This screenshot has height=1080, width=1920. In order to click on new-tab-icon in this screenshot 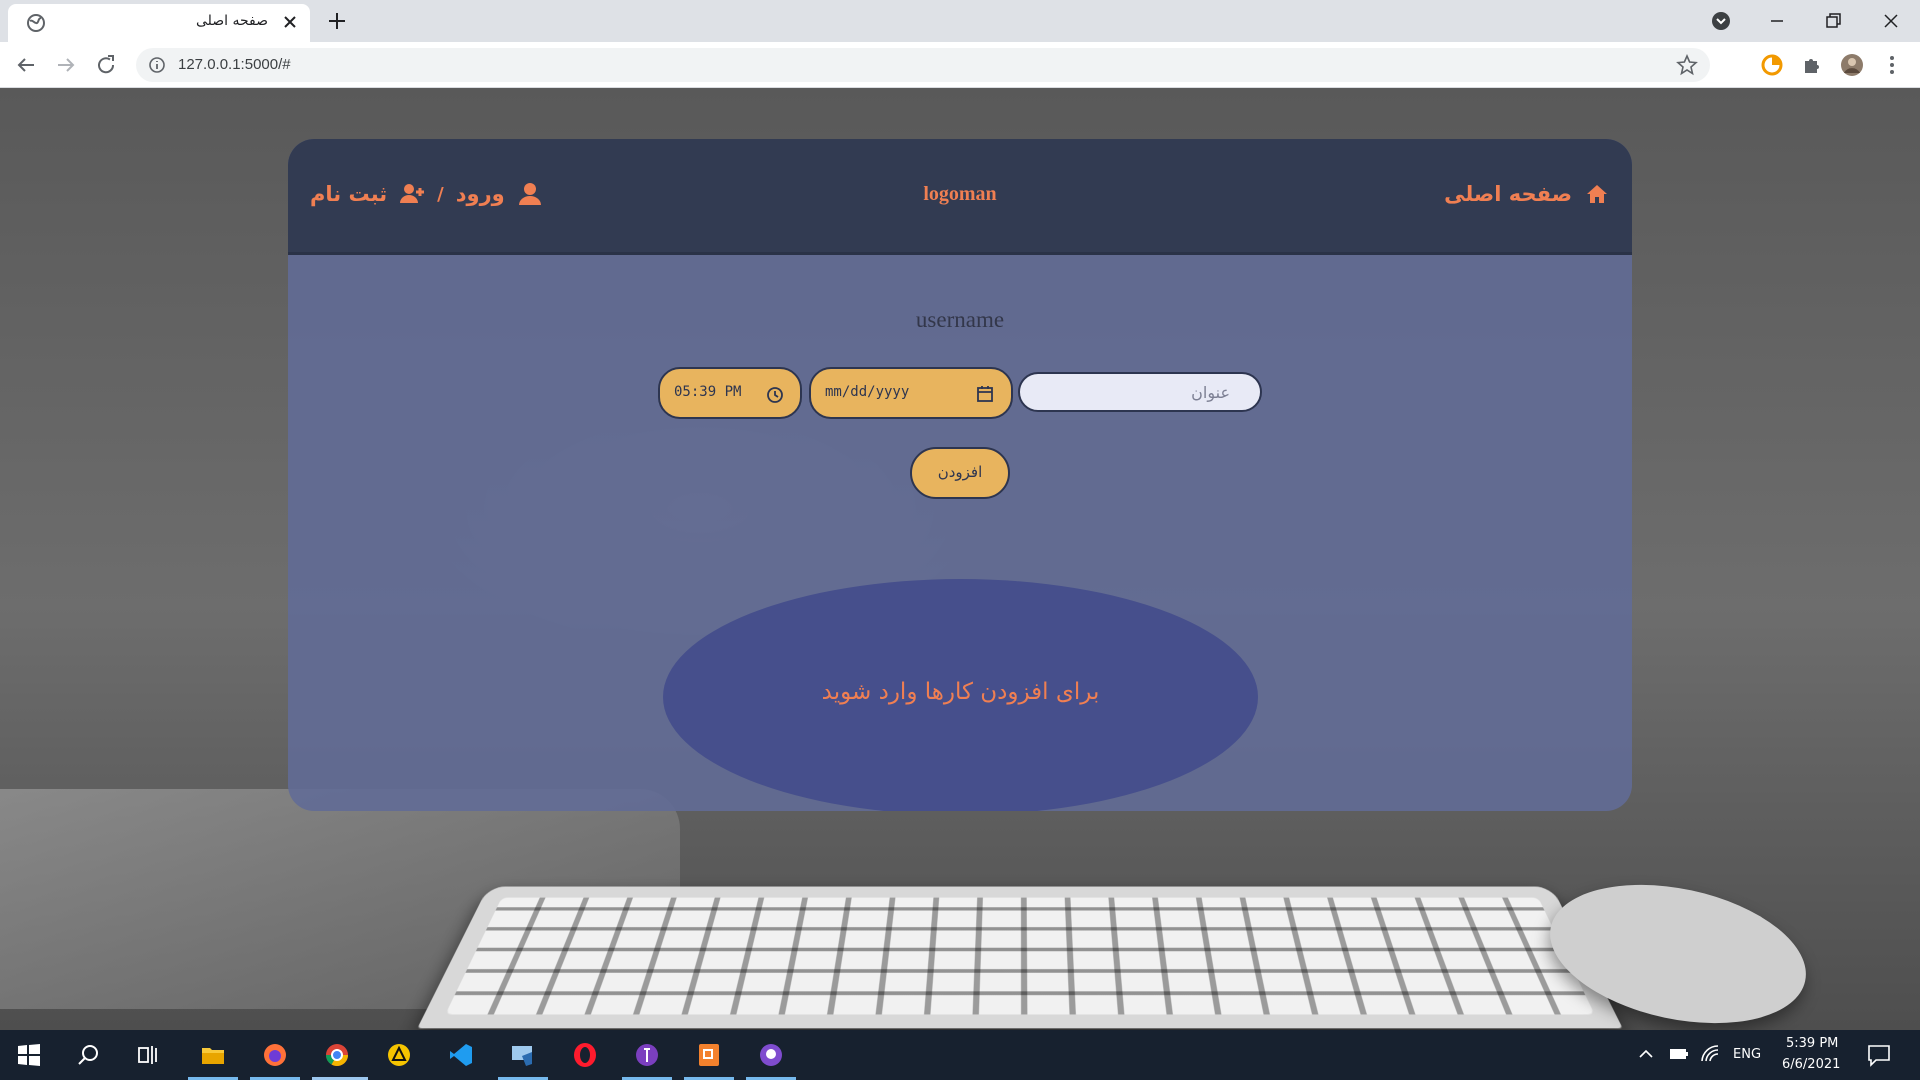, I will do `click(337, 21)`.